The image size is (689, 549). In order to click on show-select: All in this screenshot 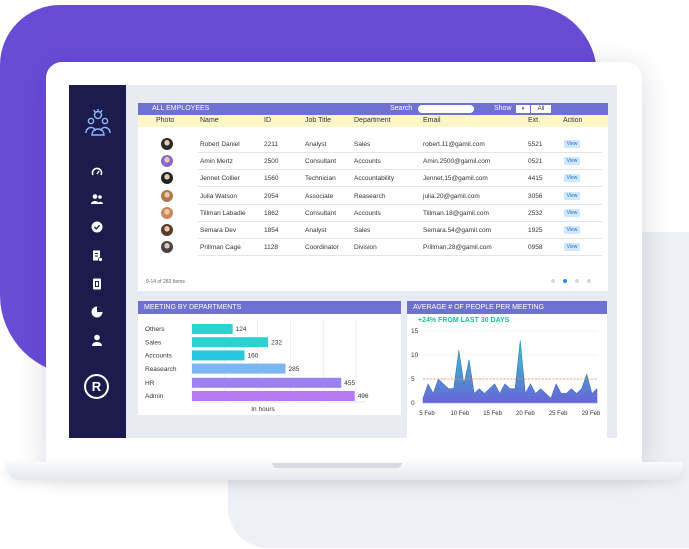, I will do `click(541, 109)`.